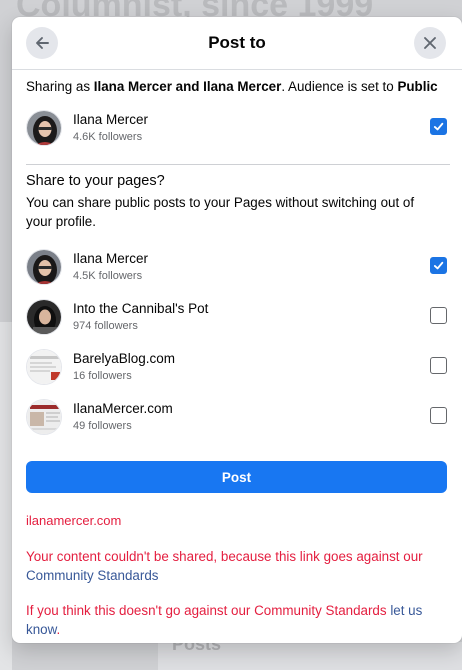 This screenshot has height=670, width=462. Describe the element at coordinates (108, 276) in the screenshot. I see `page-followers: 4.5K followers` at that location.